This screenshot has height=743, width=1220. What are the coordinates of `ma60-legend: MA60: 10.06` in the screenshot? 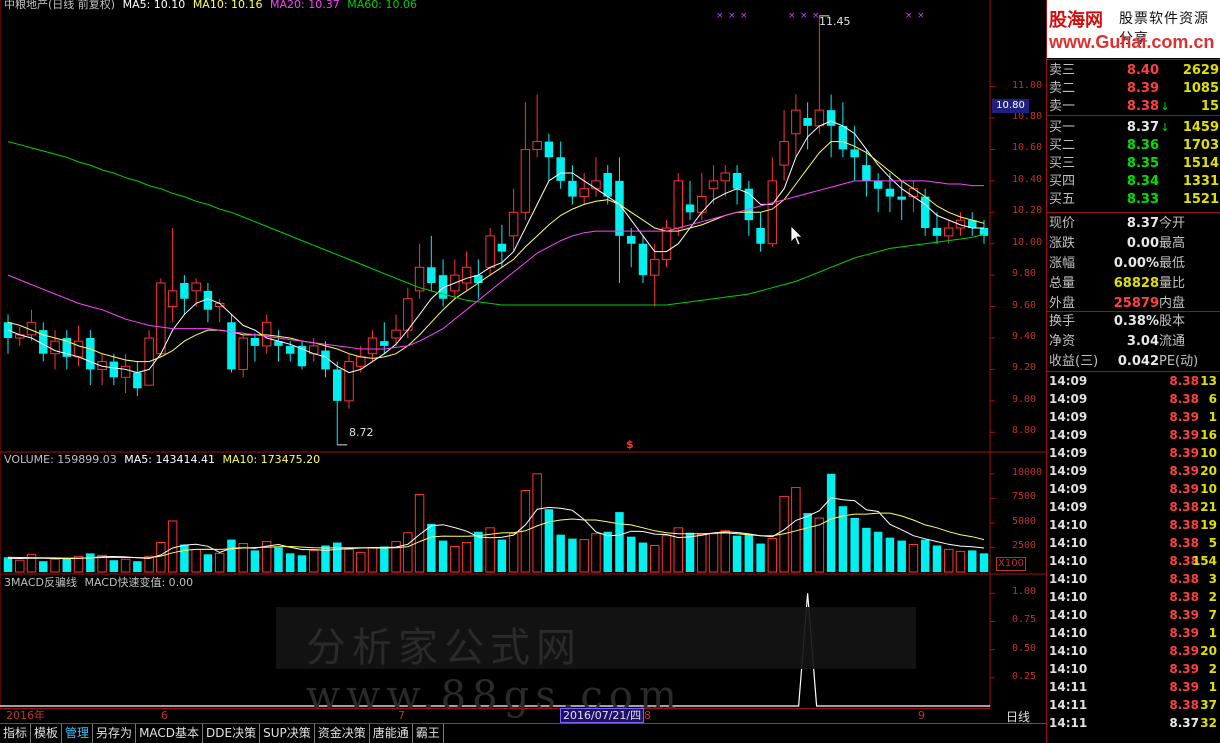 It's located at (382, 5).